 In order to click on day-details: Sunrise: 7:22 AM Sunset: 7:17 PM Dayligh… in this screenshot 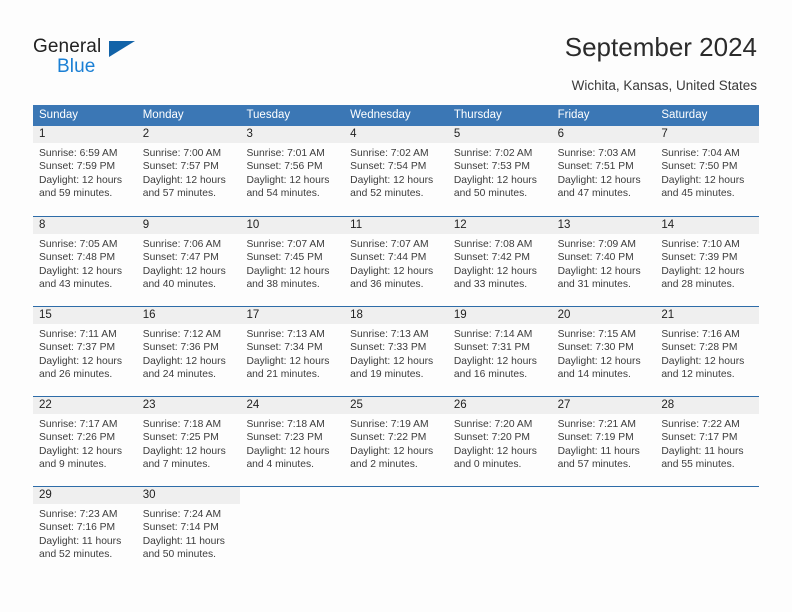, I will do `click(707, 443)`.